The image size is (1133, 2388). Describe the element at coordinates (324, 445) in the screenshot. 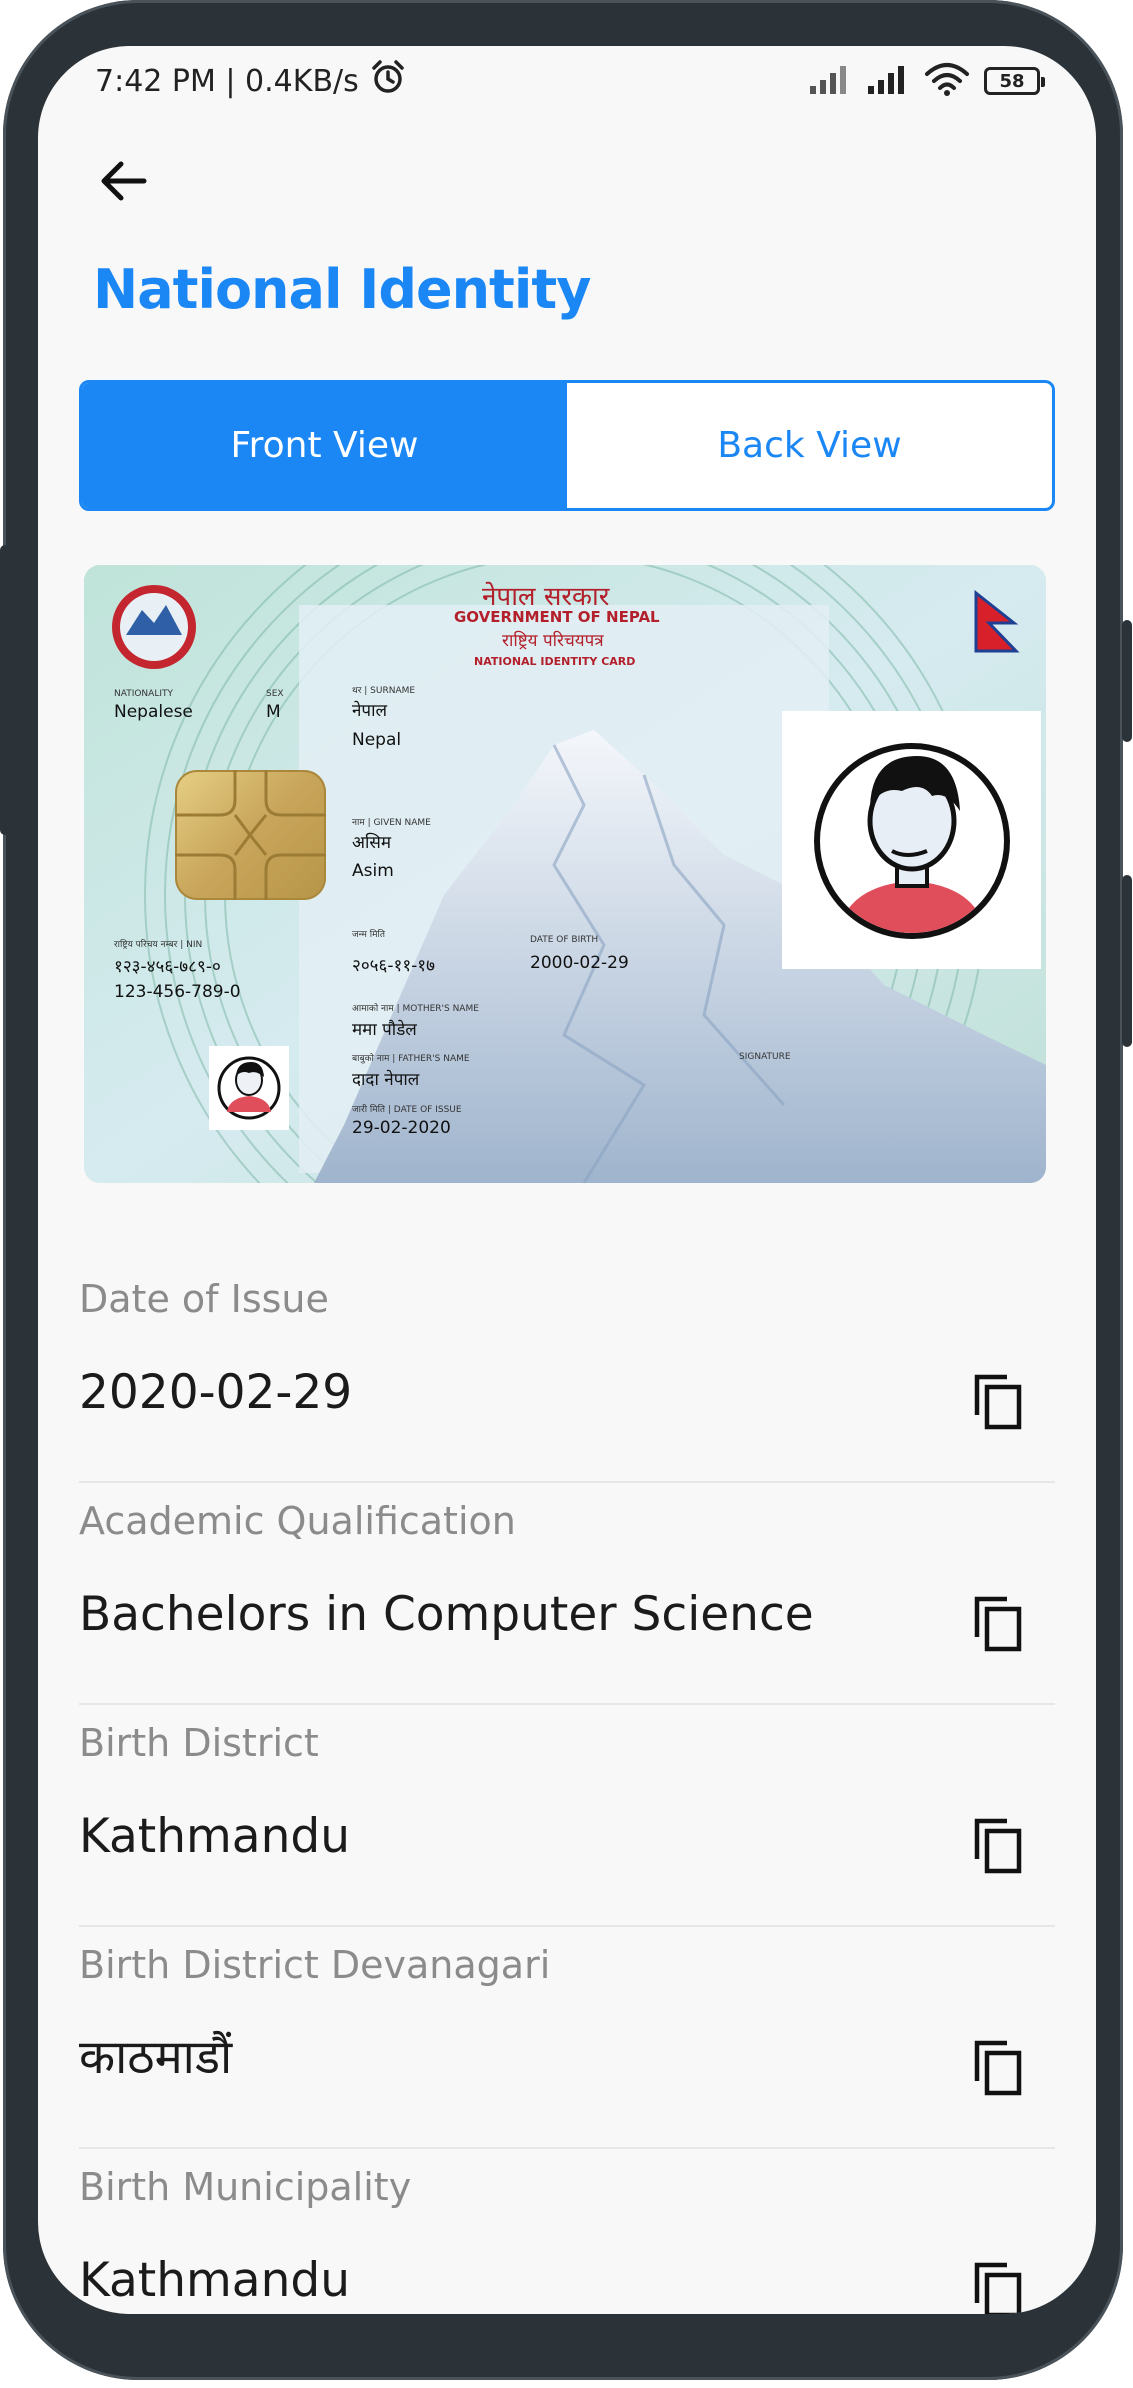

I see `tab-front-view: Front View` at that location.